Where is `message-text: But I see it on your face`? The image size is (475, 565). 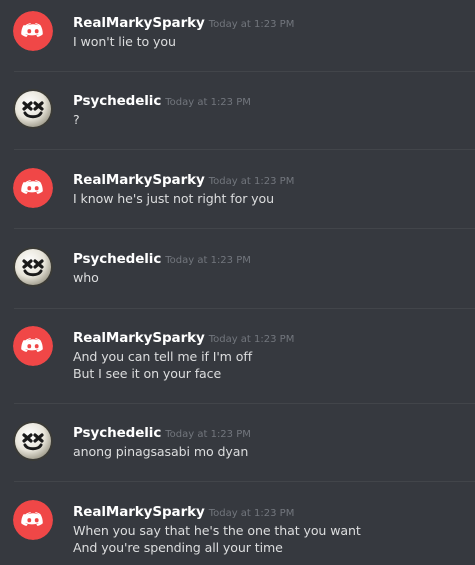
message-text: But I see it on your face is located at coordinates (147, 373).